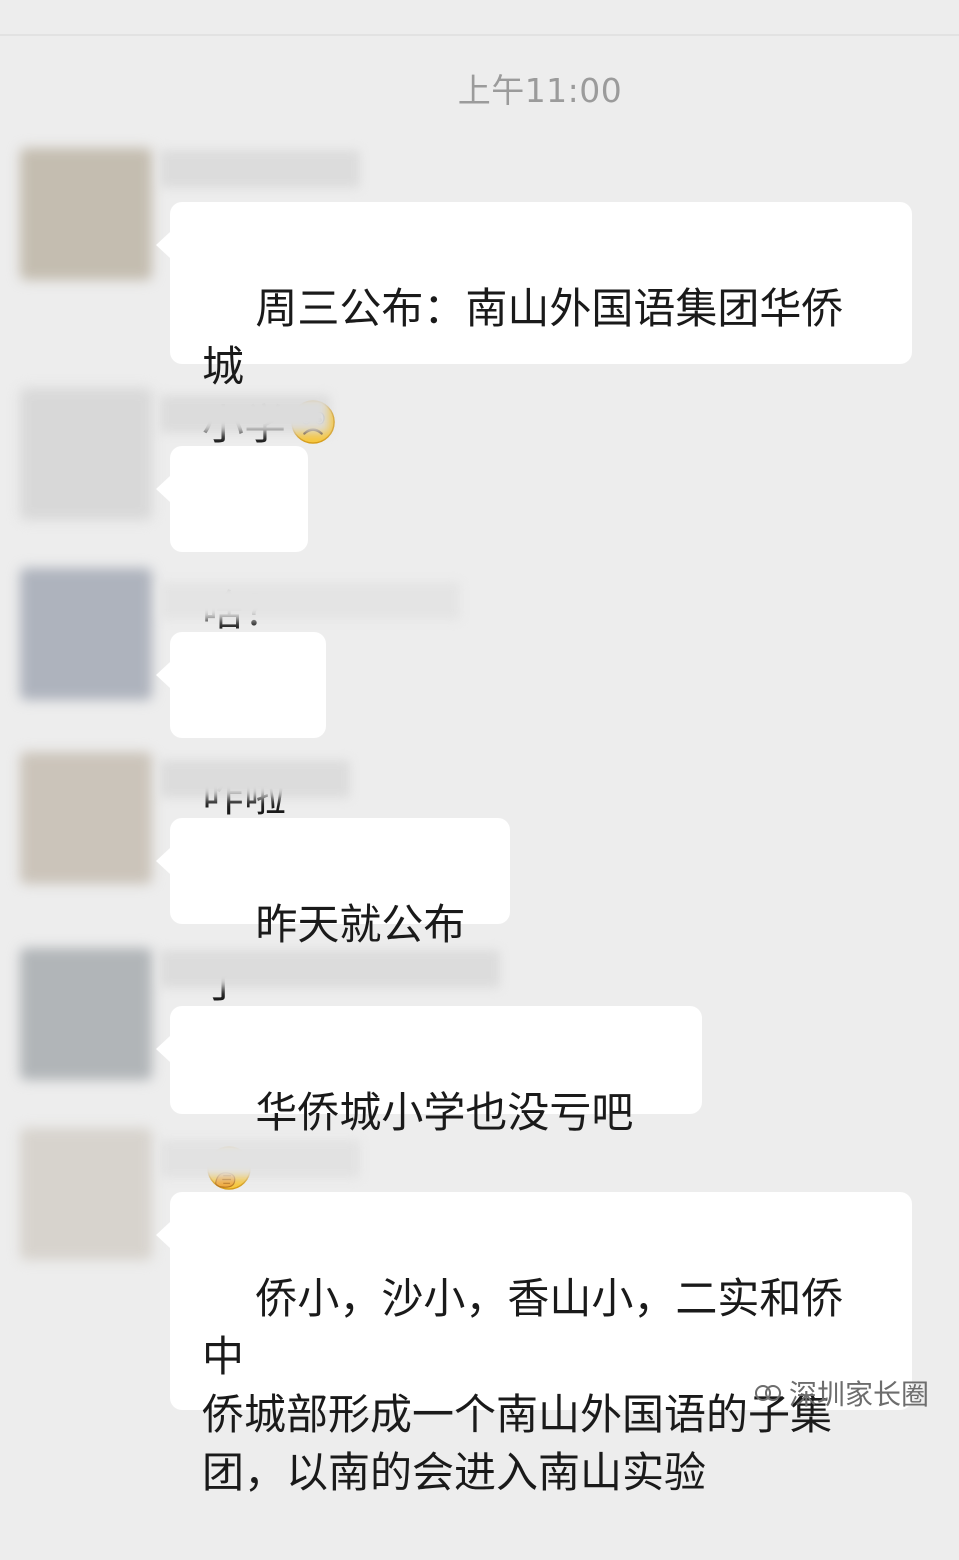 This screenshot has width=959, height=1560. I want to click on message-timestamp: 上午11:00, so click(540, 90).